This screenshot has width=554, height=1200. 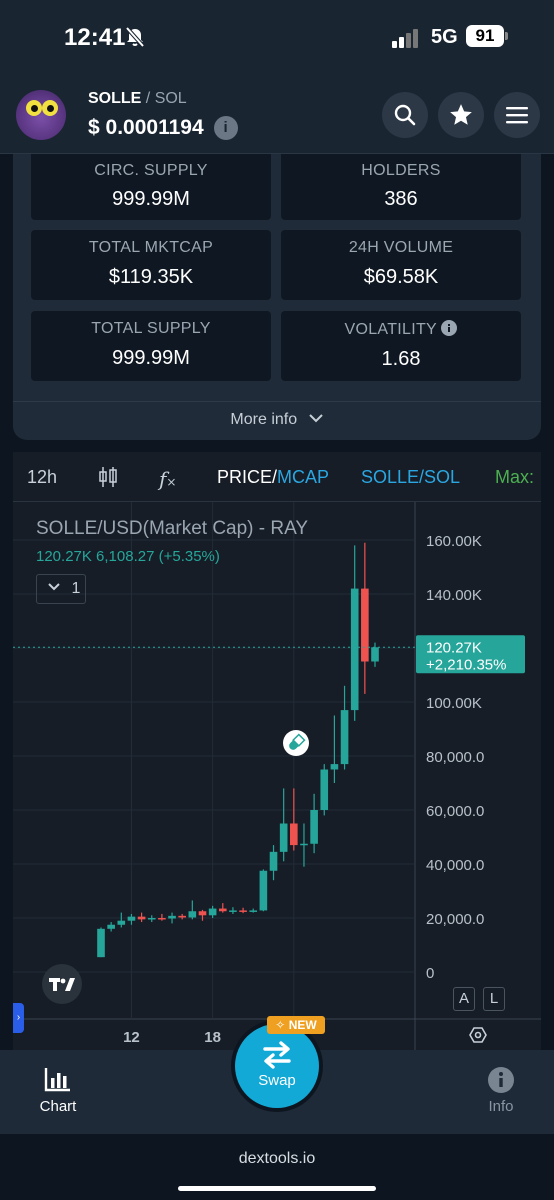 What do you see at coordinates (277, 1158) in the screenshot?
I see `url-text: dextools.io` at bounding box center [277, 1158].